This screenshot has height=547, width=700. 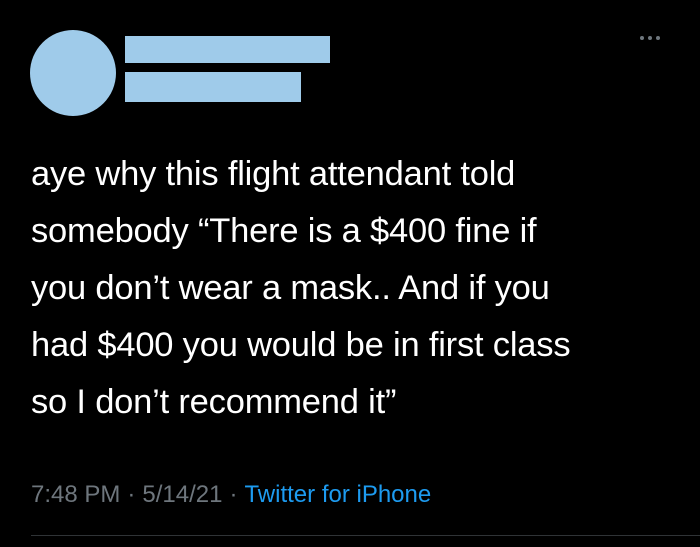 What do you see at coordinates (227, 49) in the screenshot?
I see `display-name-redacted` at bounding box center [227, 49].